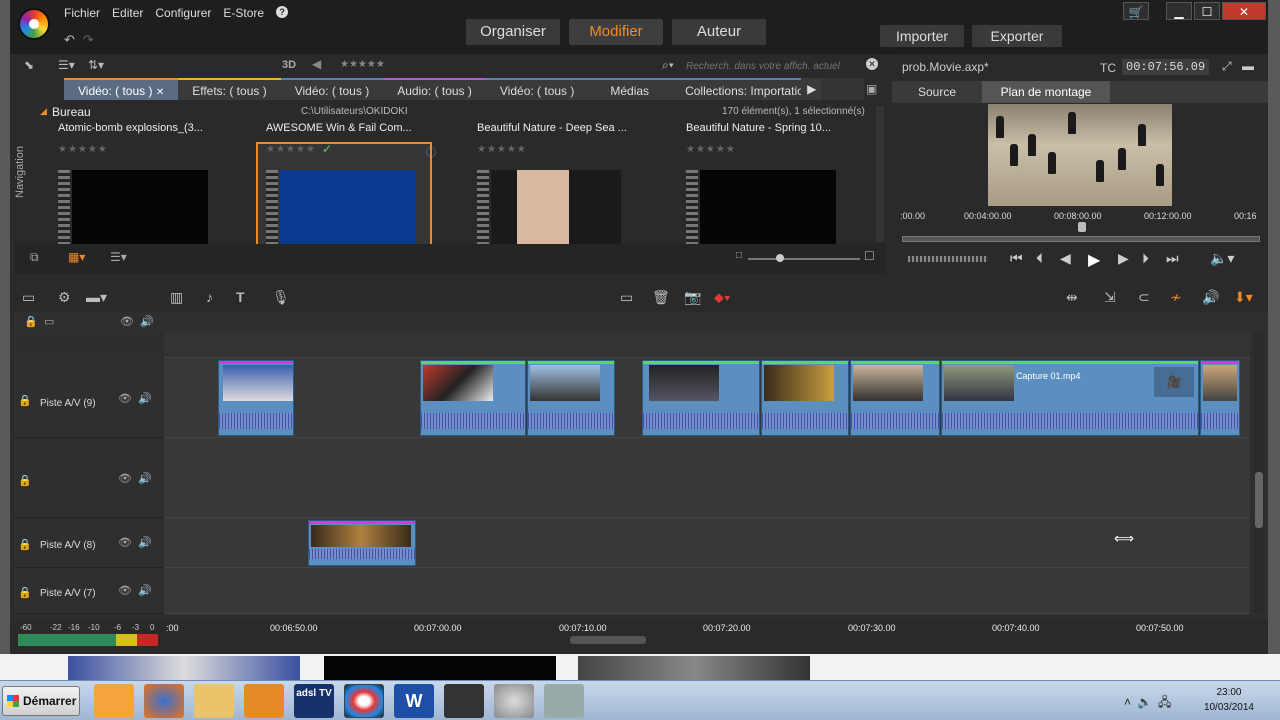 This screenshot has height=720, width=1280. What do you see at coordinates (1016, 258) in the screenshot?
I see `go-start-icon: ⏮` at bounding box center [1016, 258].